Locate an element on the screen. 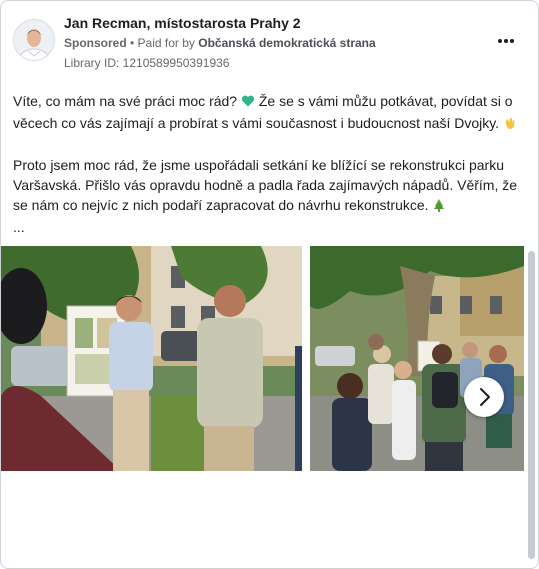 Image resolution: width=539 pixels, height=569 pixels. scrollbar is located at coordinates (531, 405).